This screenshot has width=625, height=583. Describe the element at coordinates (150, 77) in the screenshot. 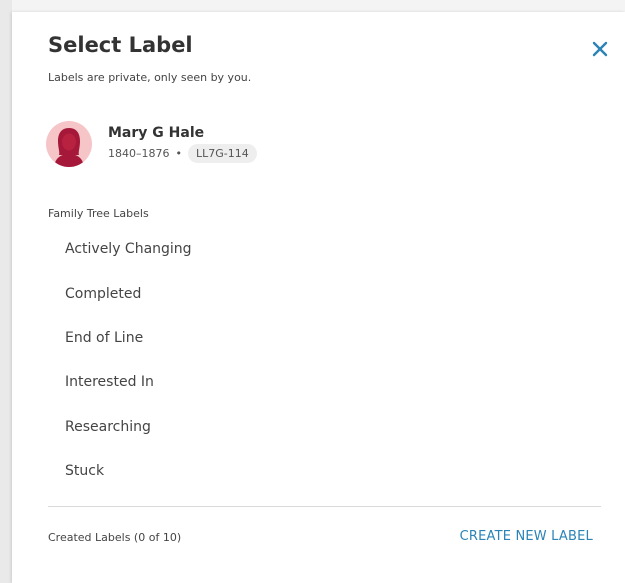

I see `dialog-subtitle: Labels are private, only seen by you.` at that location.